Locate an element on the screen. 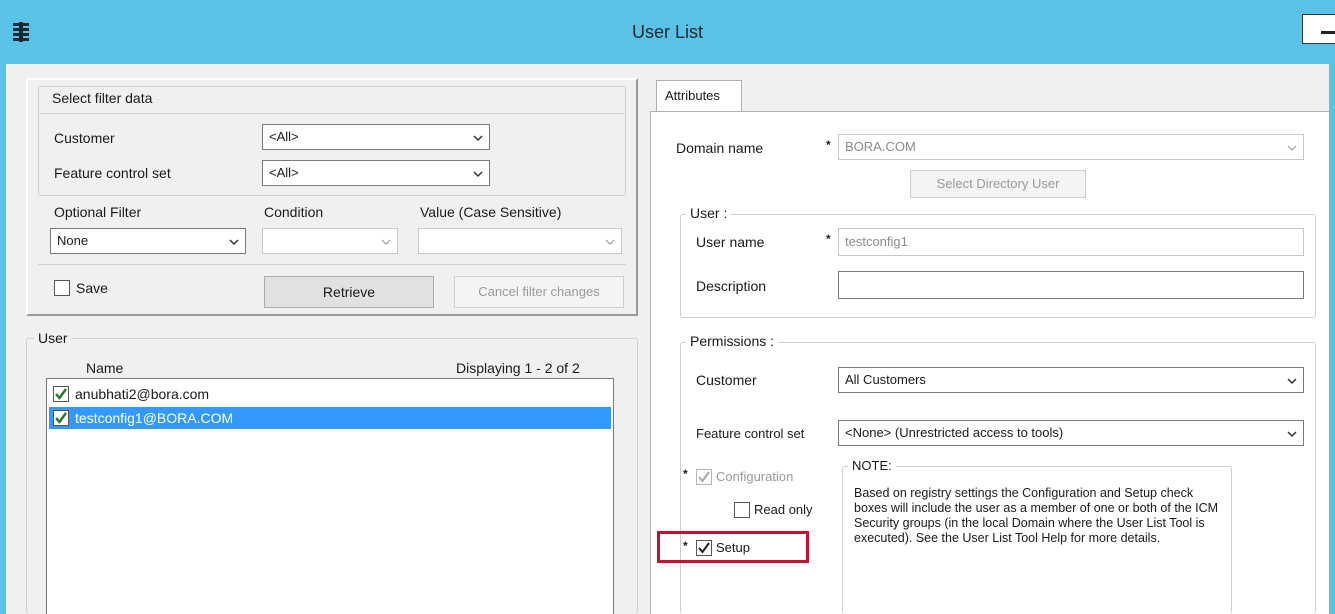 The width and height of the screenshot is (1335, 614). user-name-field: testconfig1 is located at coordinates (1071, 242).